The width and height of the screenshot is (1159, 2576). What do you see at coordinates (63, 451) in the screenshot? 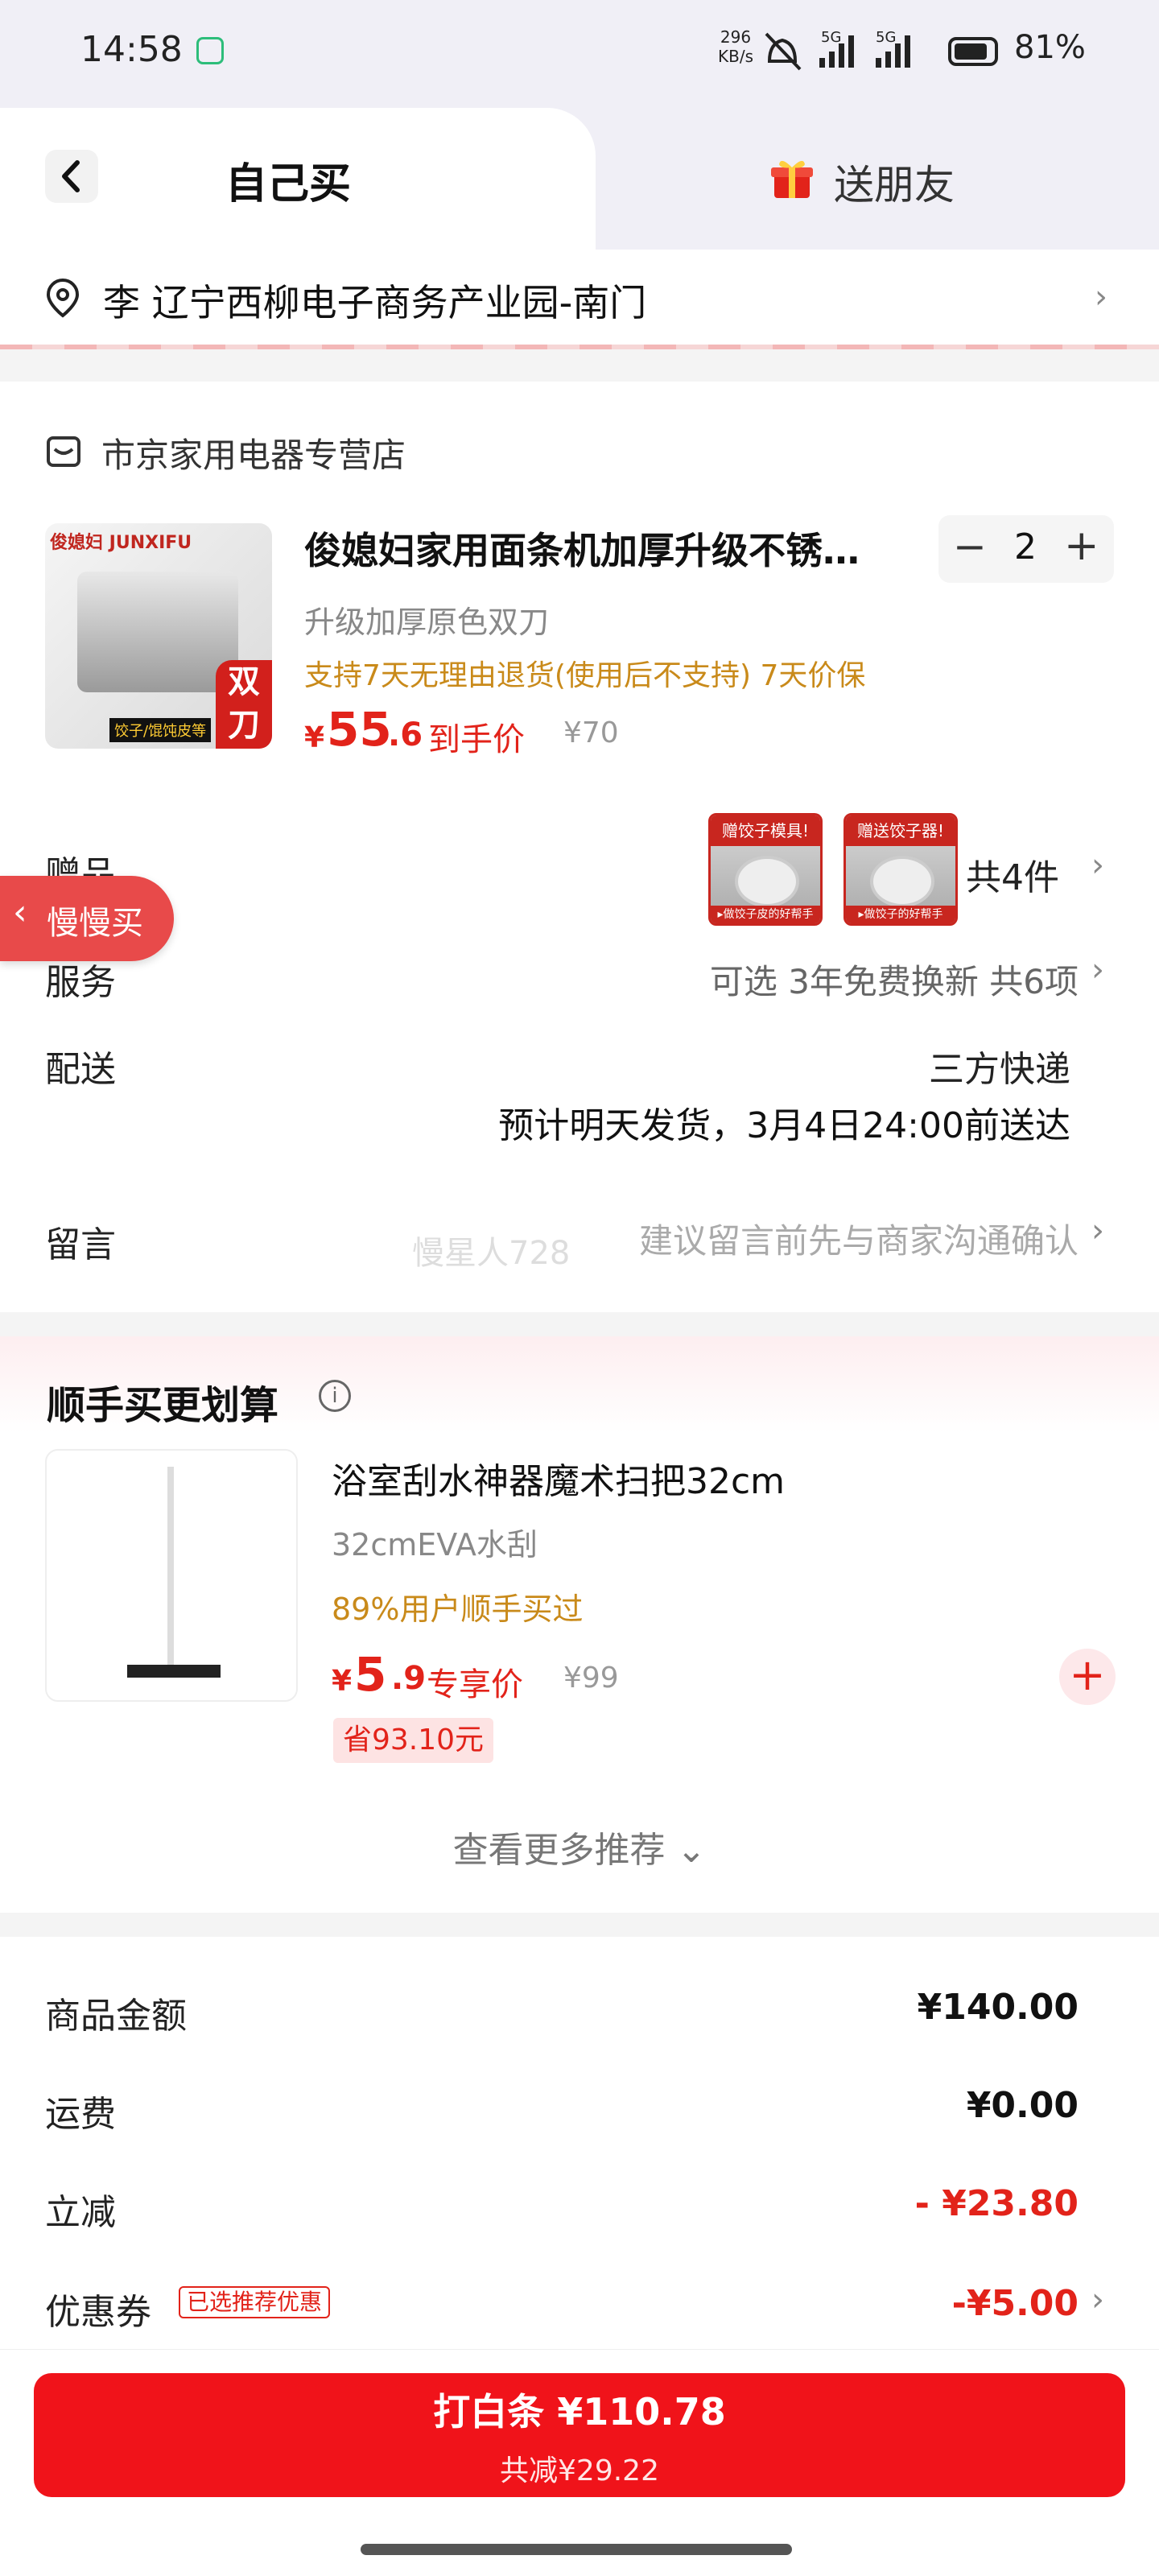
I see `store-icon` at bounding box center [63, 451].